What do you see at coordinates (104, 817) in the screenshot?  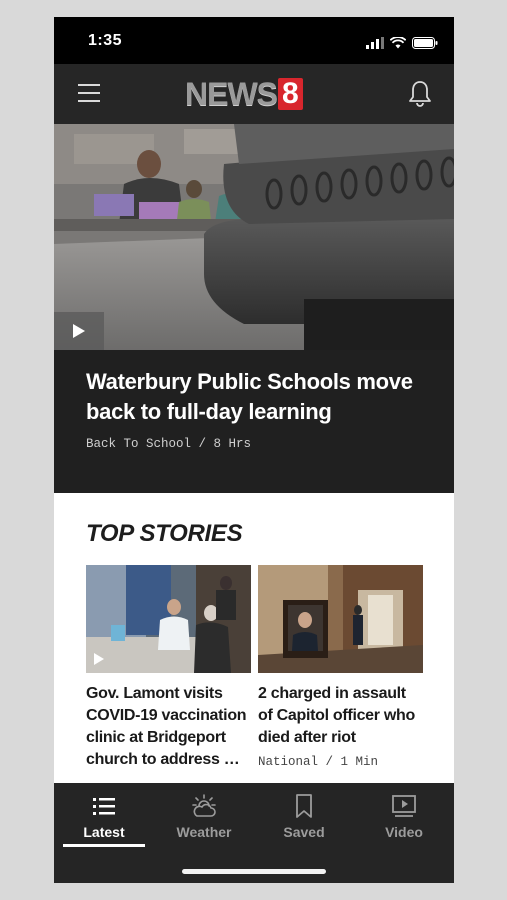 I see `tab-latest: Latest` at bounding box center [104, 817].